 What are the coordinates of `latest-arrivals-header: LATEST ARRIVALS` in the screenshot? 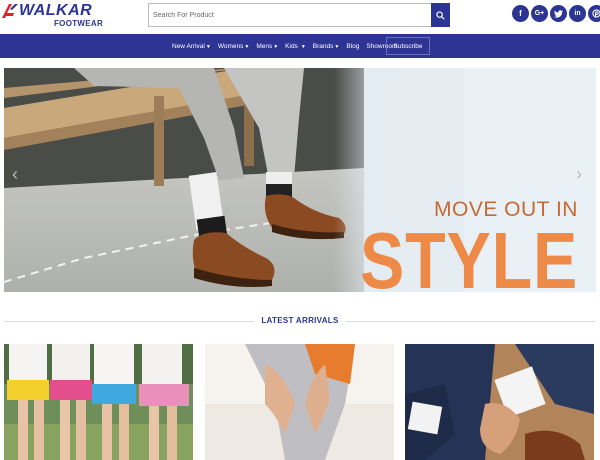 It's located at (300, 321).